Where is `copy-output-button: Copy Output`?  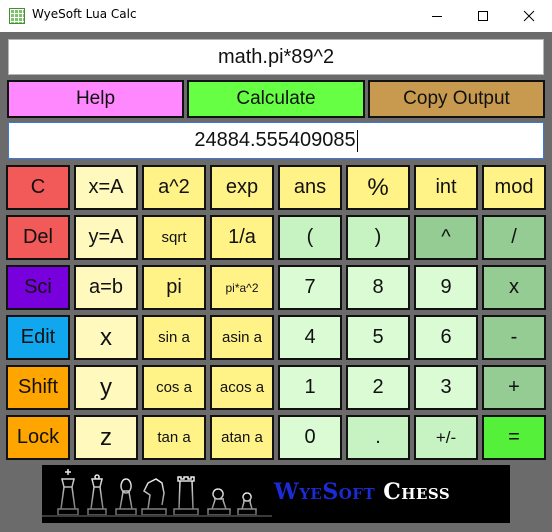 copy-output-button: Copy Output is located at coordinates (456, 99).